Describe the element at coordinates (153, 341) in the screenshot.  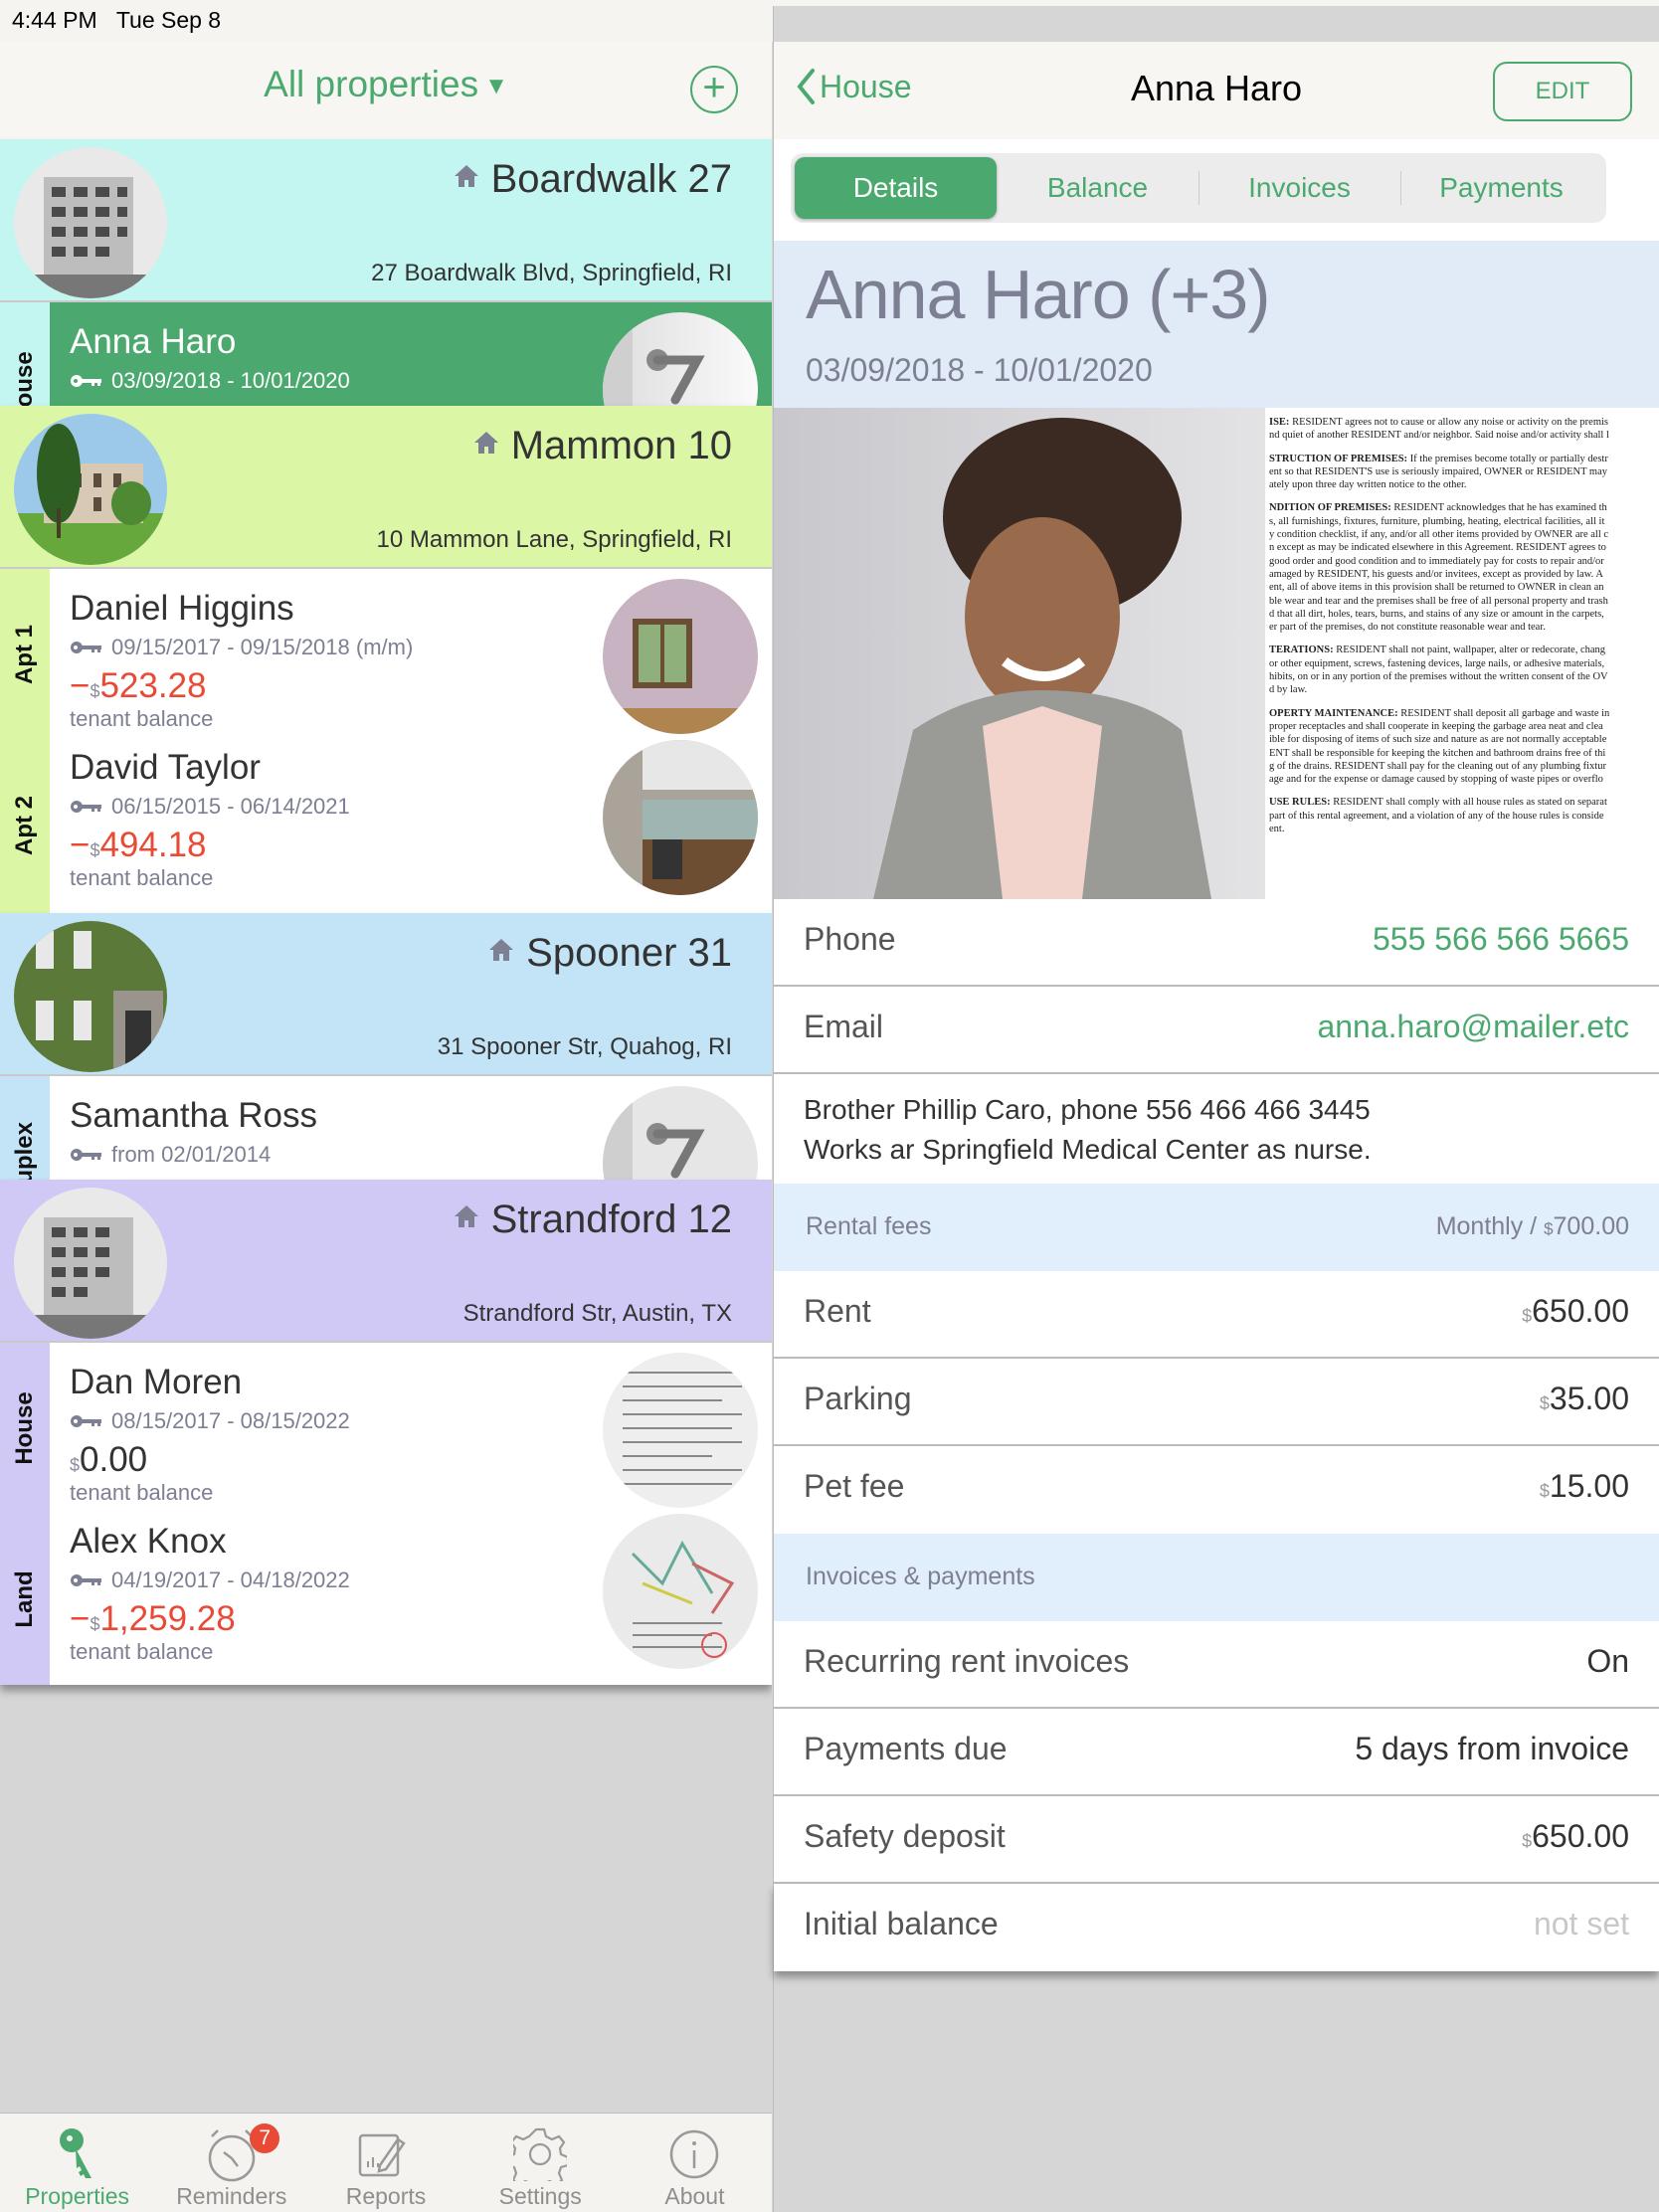
I see `tenant-name: Anna Haro` at that location.